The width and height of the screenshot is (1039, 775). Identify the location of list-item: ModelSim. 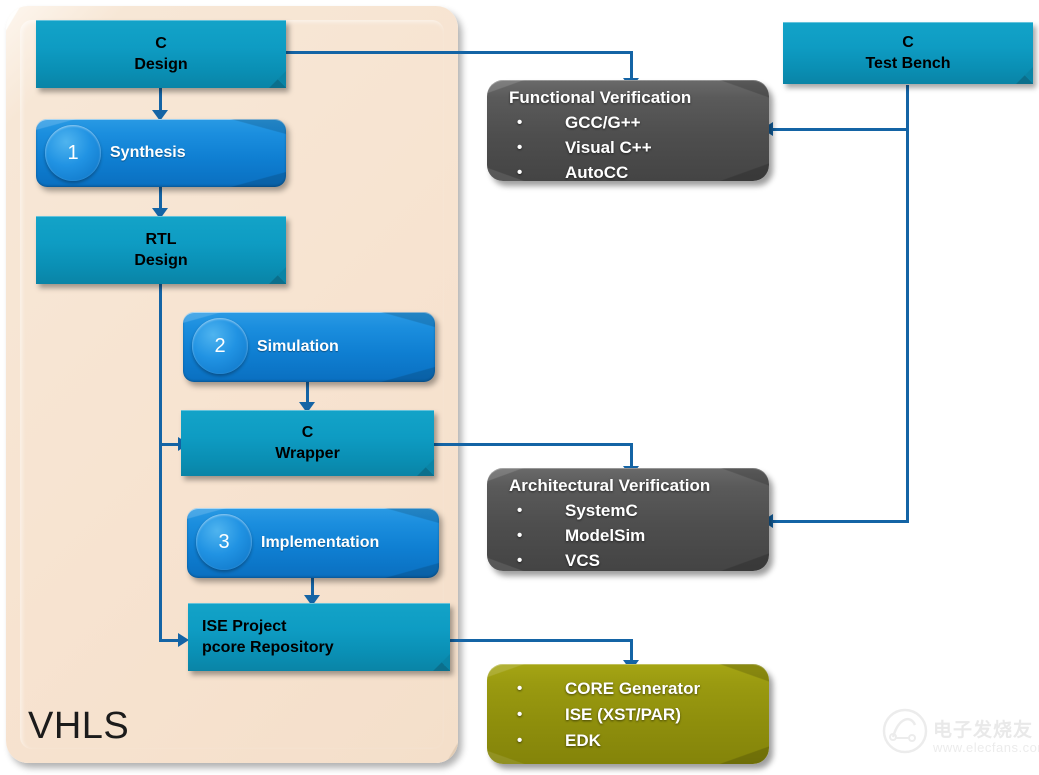
(628, 535).